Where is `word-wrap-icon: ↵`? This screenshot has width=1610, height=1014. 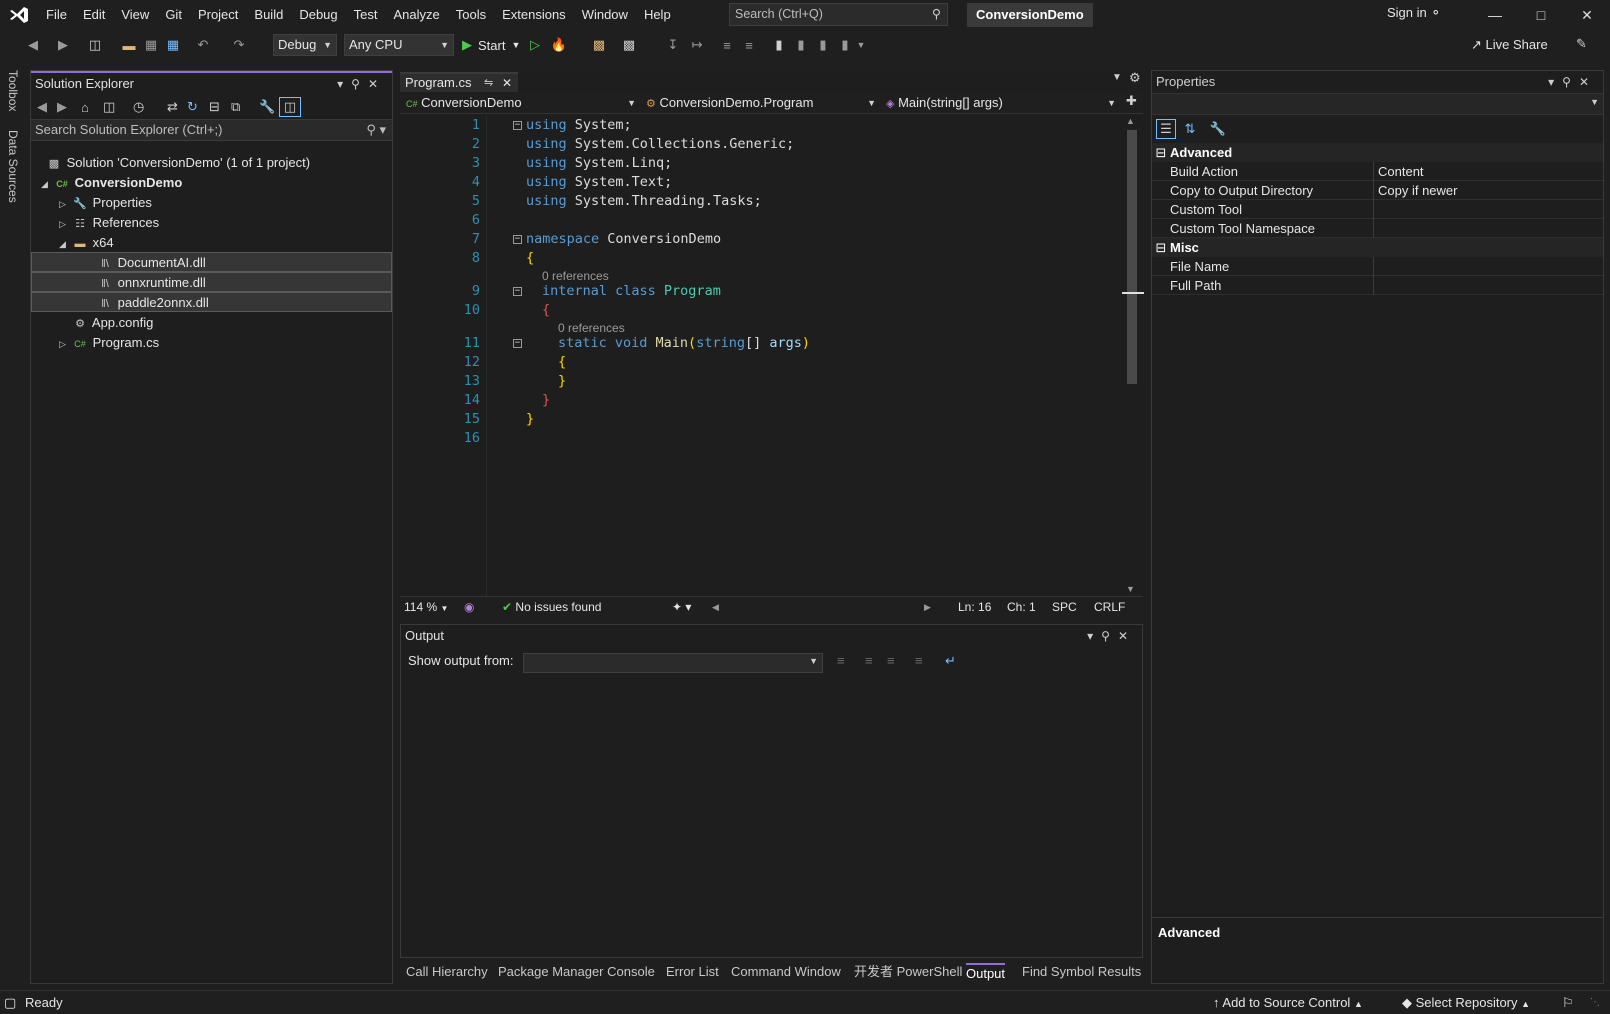
word-wrap-icon: ↵ is located at coordinates (950, 661).